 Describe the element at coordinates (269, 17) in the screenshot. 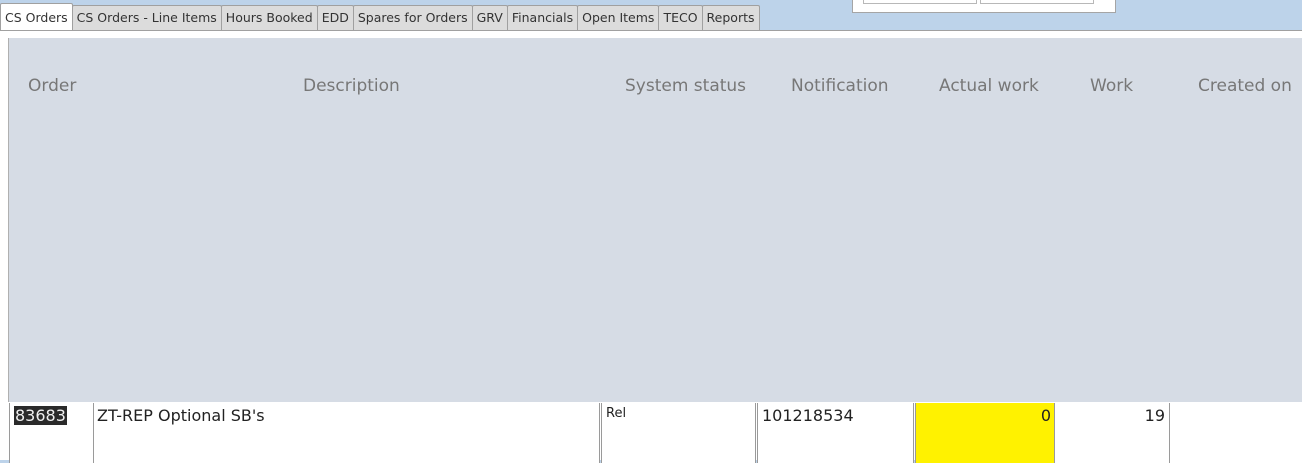

I see `tab-hours-booked: Hours Booked` at that location.